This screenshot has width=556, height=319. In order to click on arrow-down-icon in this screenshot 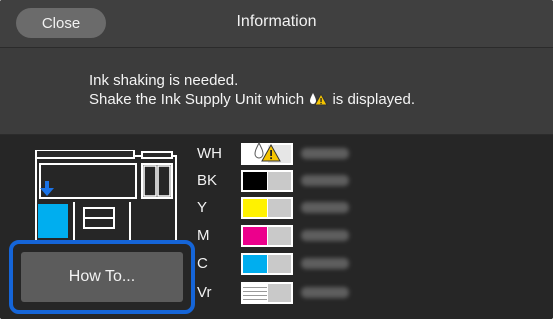, I will do `click(47, 188)`.